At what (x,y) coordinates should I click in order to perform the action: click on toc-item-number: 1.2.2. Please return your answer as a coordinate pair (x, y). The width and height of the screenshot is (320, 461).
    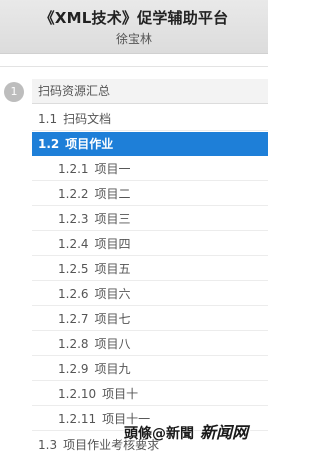
    Looking at the image, I should click on (73, 194).